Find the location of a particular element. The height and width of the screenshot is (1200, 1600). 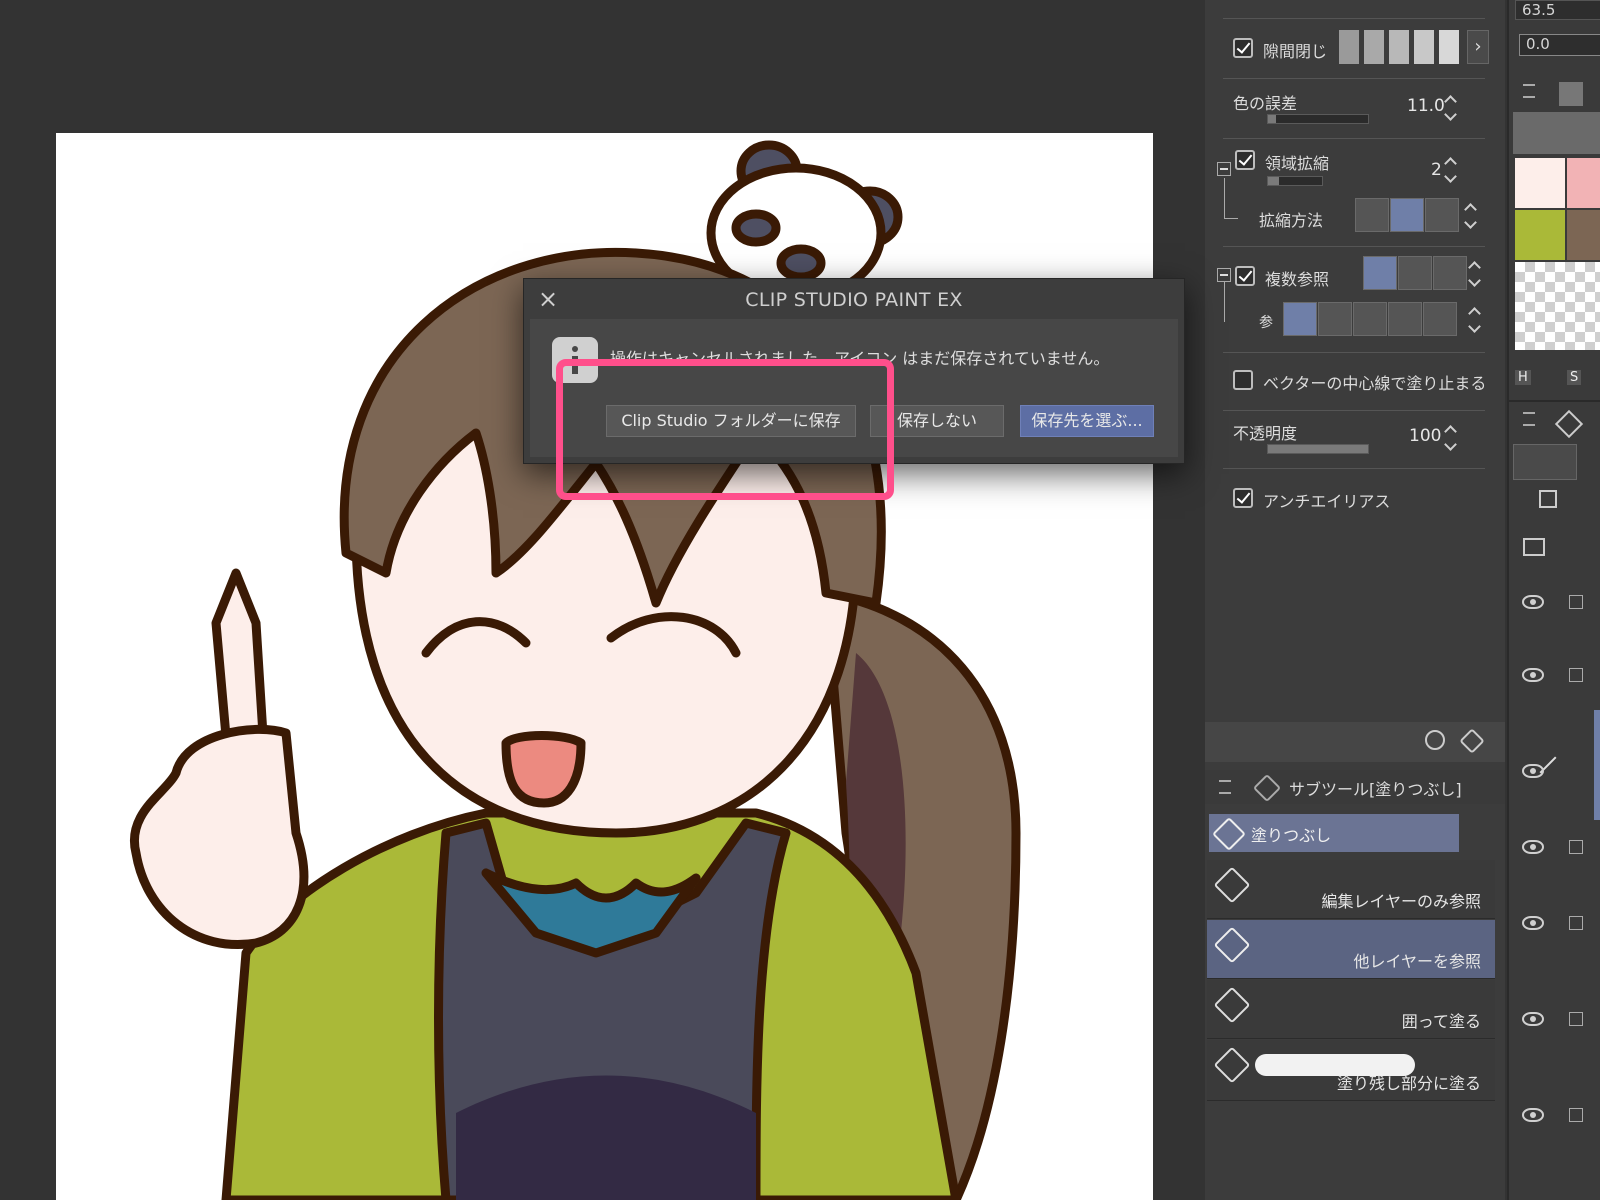

exclude-reference-icon is located at coordinates (1300, 319).